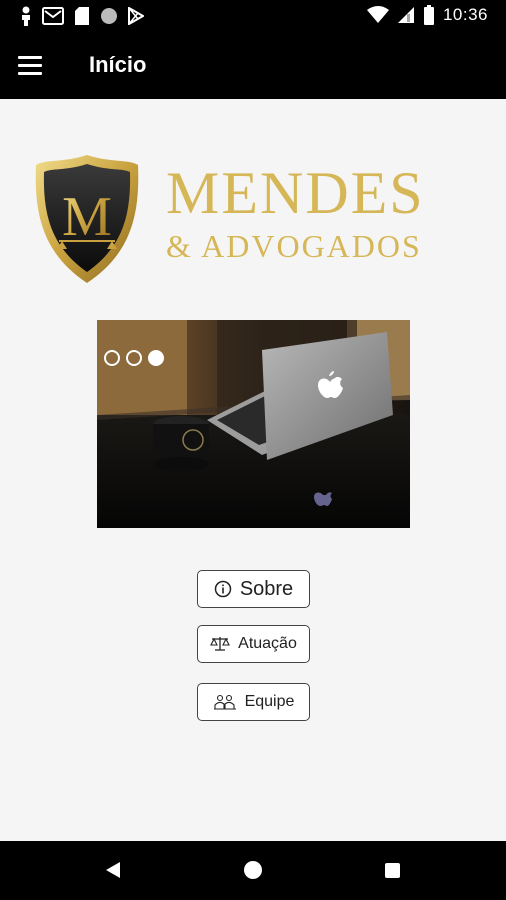  Describe the element at coordinates (465, 14) in the screenshot. I see `clock: 10:36` at that location.